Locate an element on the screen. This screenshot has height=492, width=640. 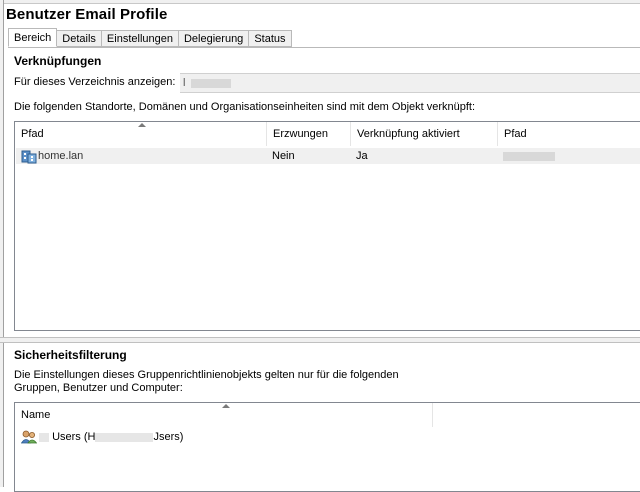
window-title: Benutzer Email Profile is located at coordinates (87, 14).